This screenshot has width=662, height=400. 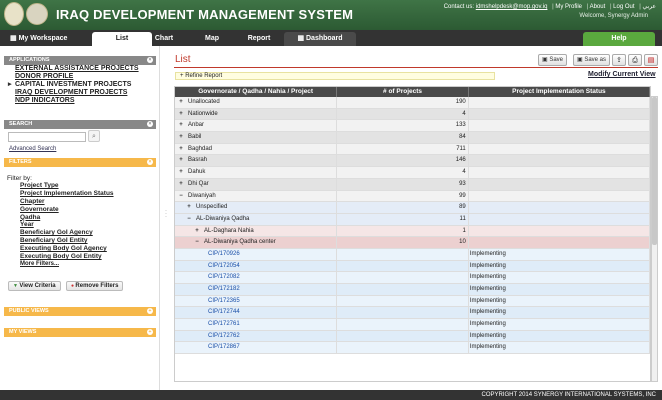 I want to click on grid-scrollbar, so click(x=654, y=239).